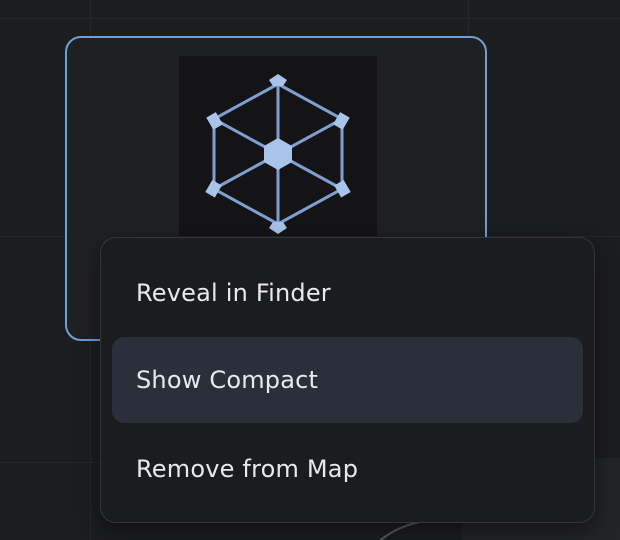 The image size is (620, 540). What do you see at coordinates (347, 293) in the screenshot?
I see `menu-item-reveal-in-finder: Reveal in Finder` at bounding box center [347, 293].